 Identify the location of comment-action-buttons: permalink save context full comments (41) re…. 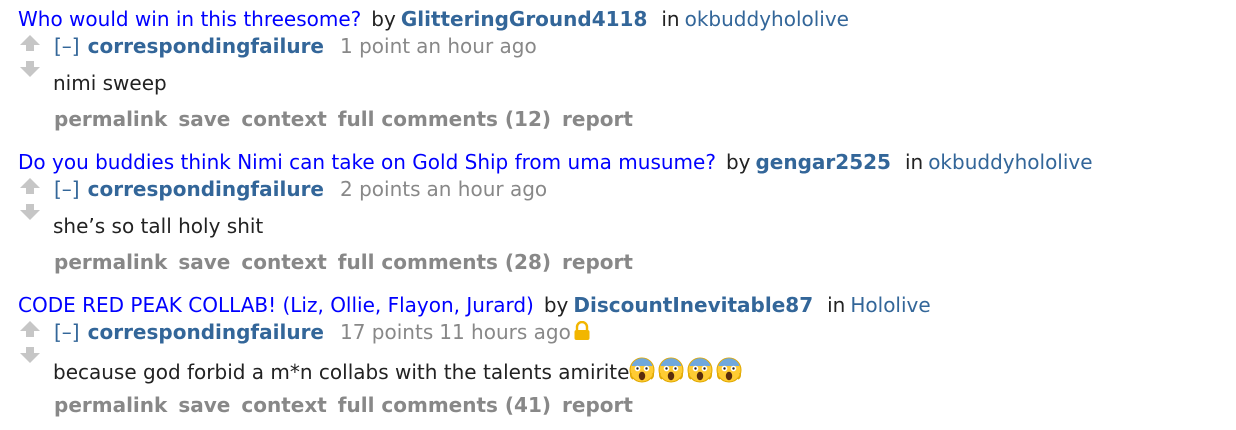
(349, 405).